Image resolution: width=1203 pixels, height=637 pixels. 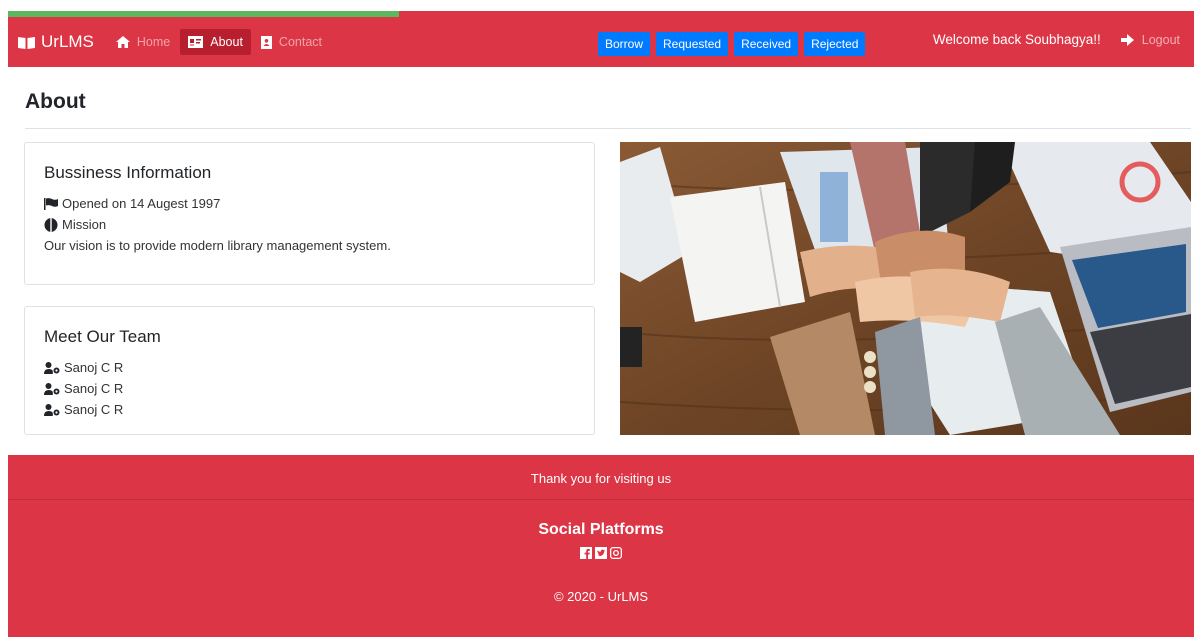 I want to click on brand-link: UrLMS, so click(x=56, y=42).